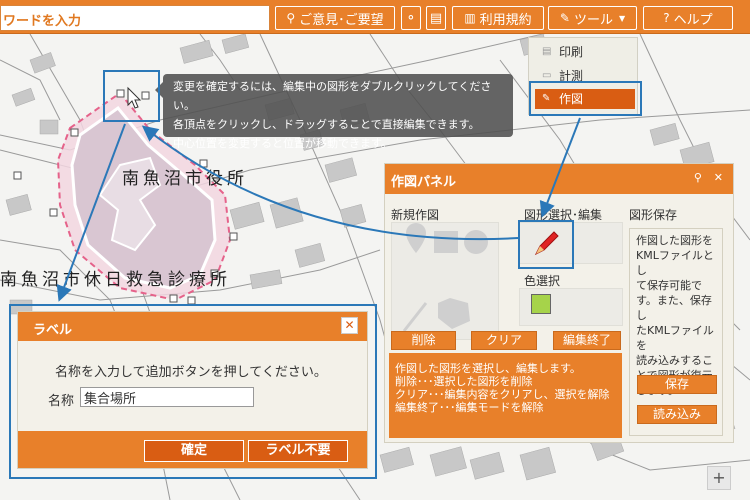 Image resolution: width=750 pixels, height=500 pixels. Describe the element at coordinates (675, 338) in the screenshot. I see `save-desc-line: たKMLファイルを` at that location.